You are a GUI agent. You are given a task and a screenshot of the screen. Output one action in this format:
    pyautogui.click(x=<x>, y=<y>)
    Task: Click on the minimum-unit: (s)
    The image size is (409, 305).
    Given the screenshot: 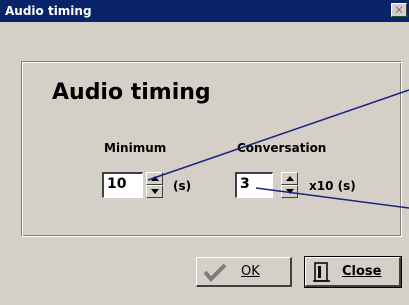 What is the action you would take?
    pyautogui.click(x=182, y=186)
    